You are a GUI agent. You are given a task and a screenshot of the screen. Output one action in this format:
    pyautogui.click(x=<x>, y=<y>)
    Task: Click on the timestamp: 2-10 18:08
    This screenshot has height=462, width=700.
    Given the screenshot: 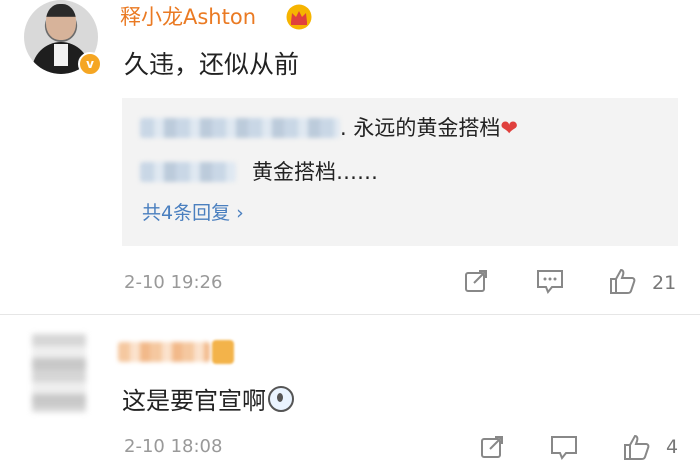 What is the action you would take?
    pyautogui.click(x=173, y=446)
    